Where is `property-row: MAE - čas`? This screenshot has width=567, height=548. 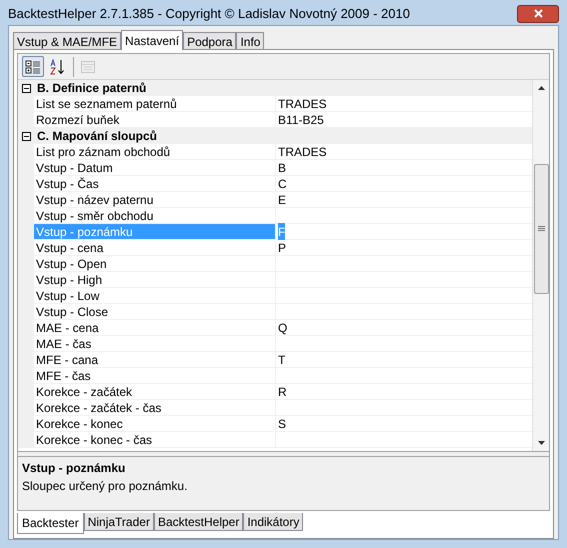
property-row: MAE - čas is located at coordinates (275, 344).